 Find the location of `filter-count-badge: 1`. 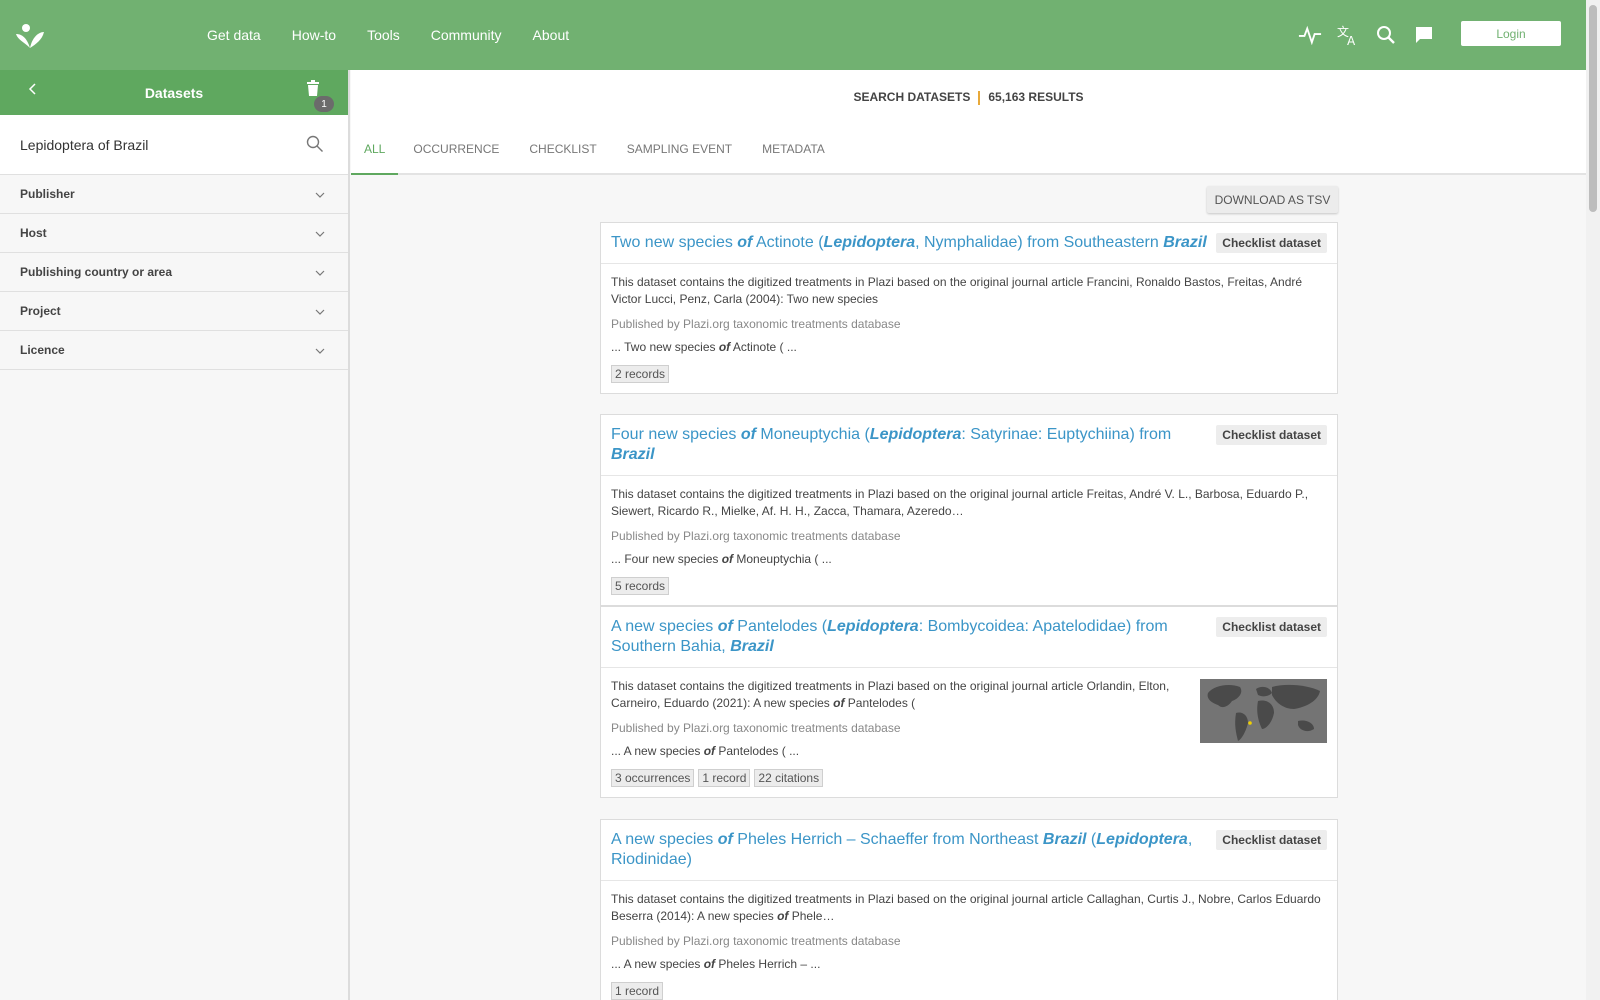

filter-count-badge: 1 is located at coordinates (324, 104).